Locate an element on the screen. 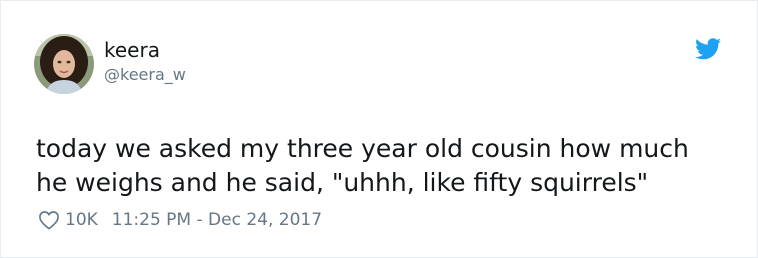 This screenshot has width=758, height=258. like-count: 10K is located at coordinates (81, 220).